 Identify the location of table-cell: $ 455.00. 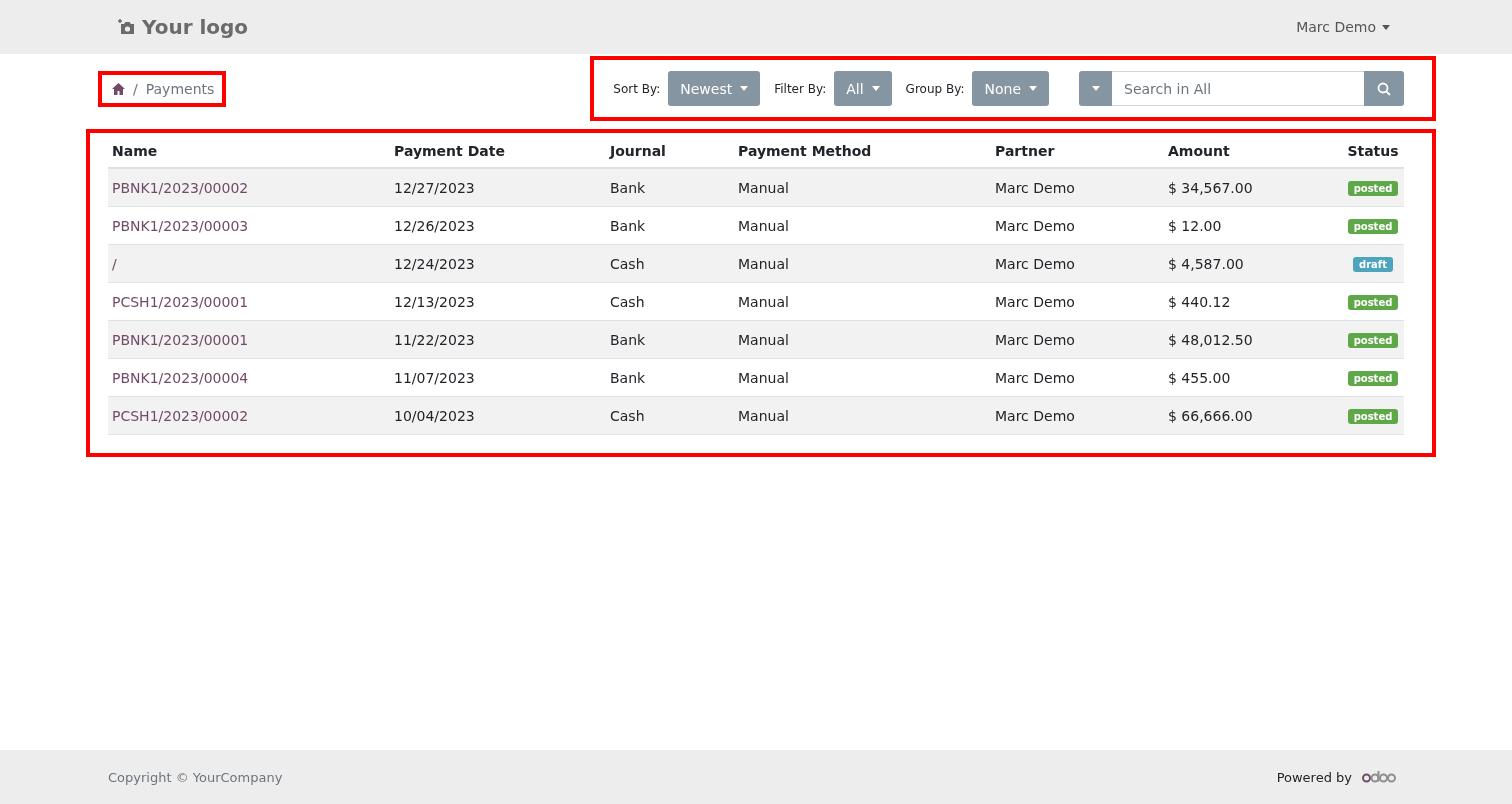
(1199, 377).